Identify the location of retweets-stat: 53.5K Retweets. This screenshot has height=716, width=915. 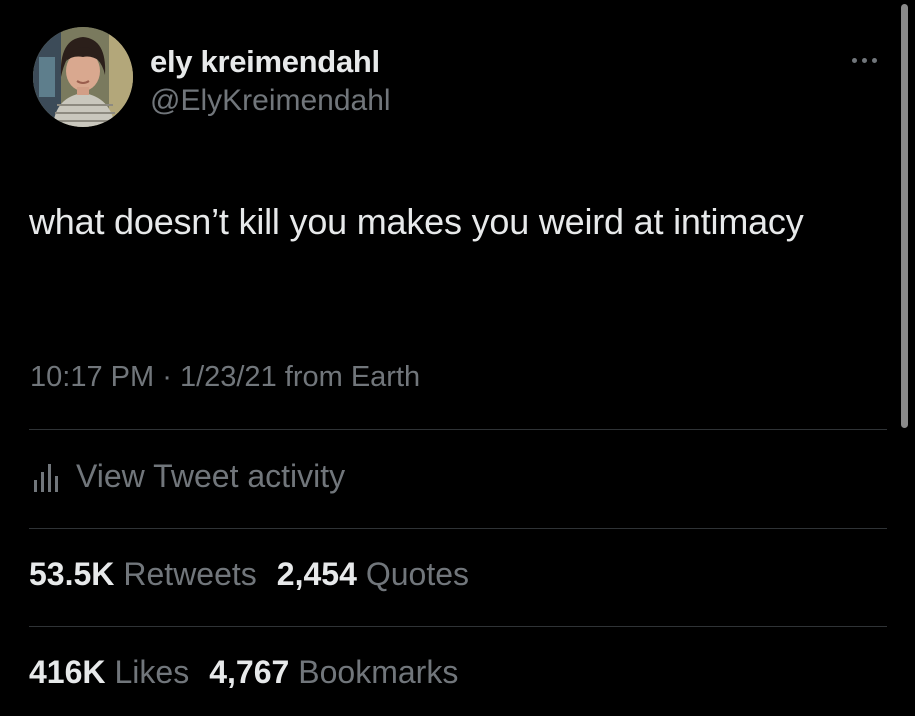
(143, 574).